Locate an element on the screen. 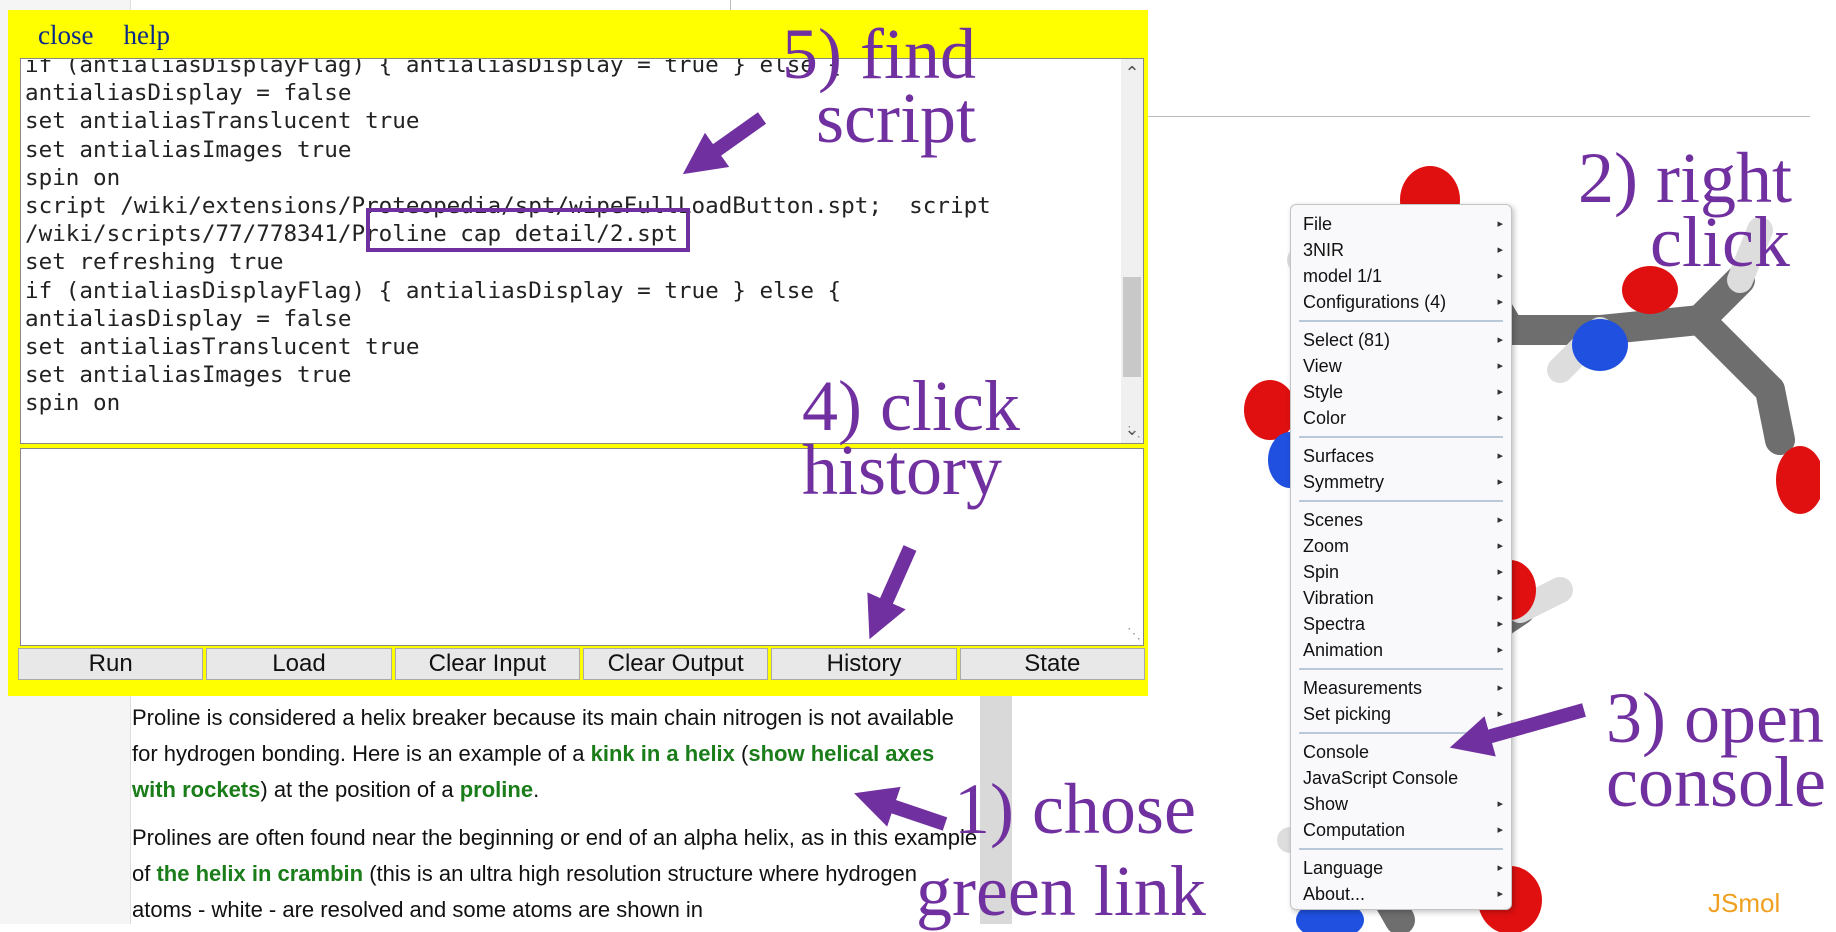  annotation-step4: 4) click history is located at coordinates (911, 438).